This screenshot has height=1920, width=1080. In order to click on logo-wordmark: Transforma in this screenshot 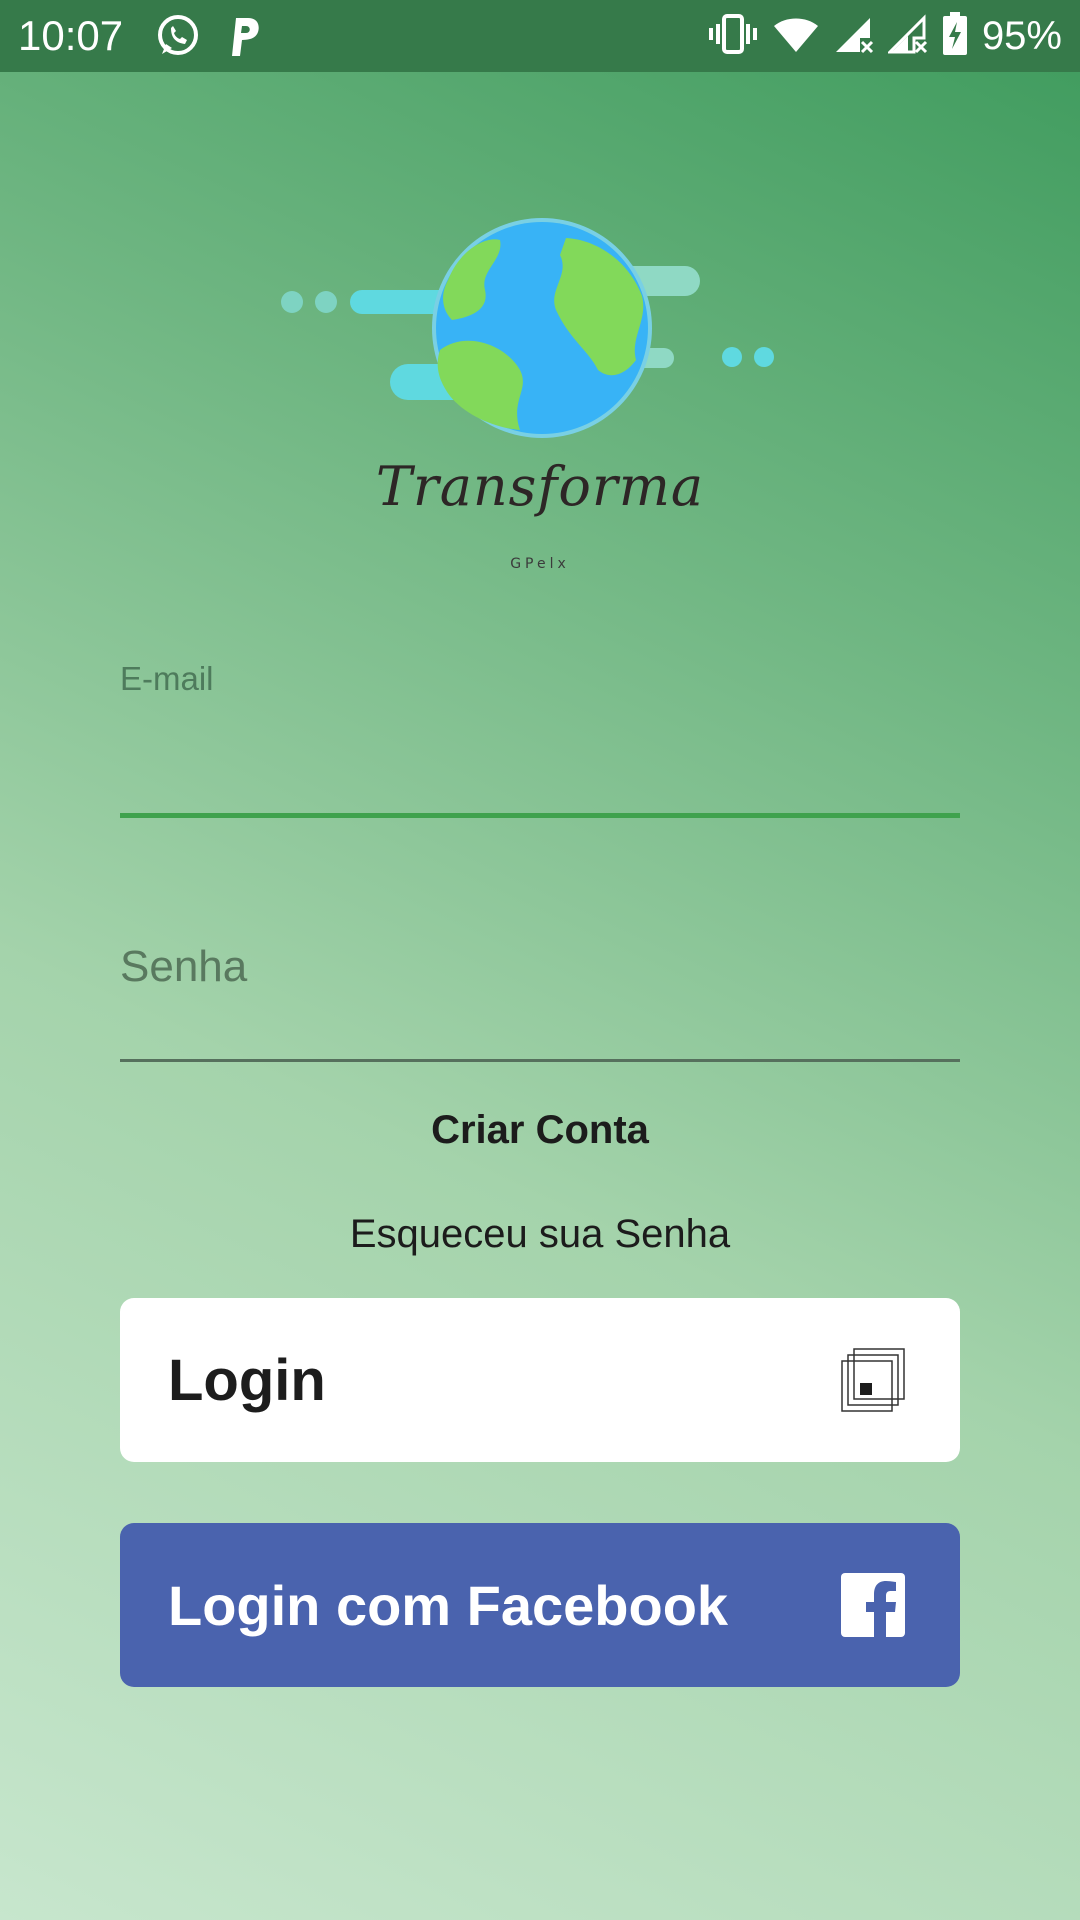, I will do `click(540, 486)`.